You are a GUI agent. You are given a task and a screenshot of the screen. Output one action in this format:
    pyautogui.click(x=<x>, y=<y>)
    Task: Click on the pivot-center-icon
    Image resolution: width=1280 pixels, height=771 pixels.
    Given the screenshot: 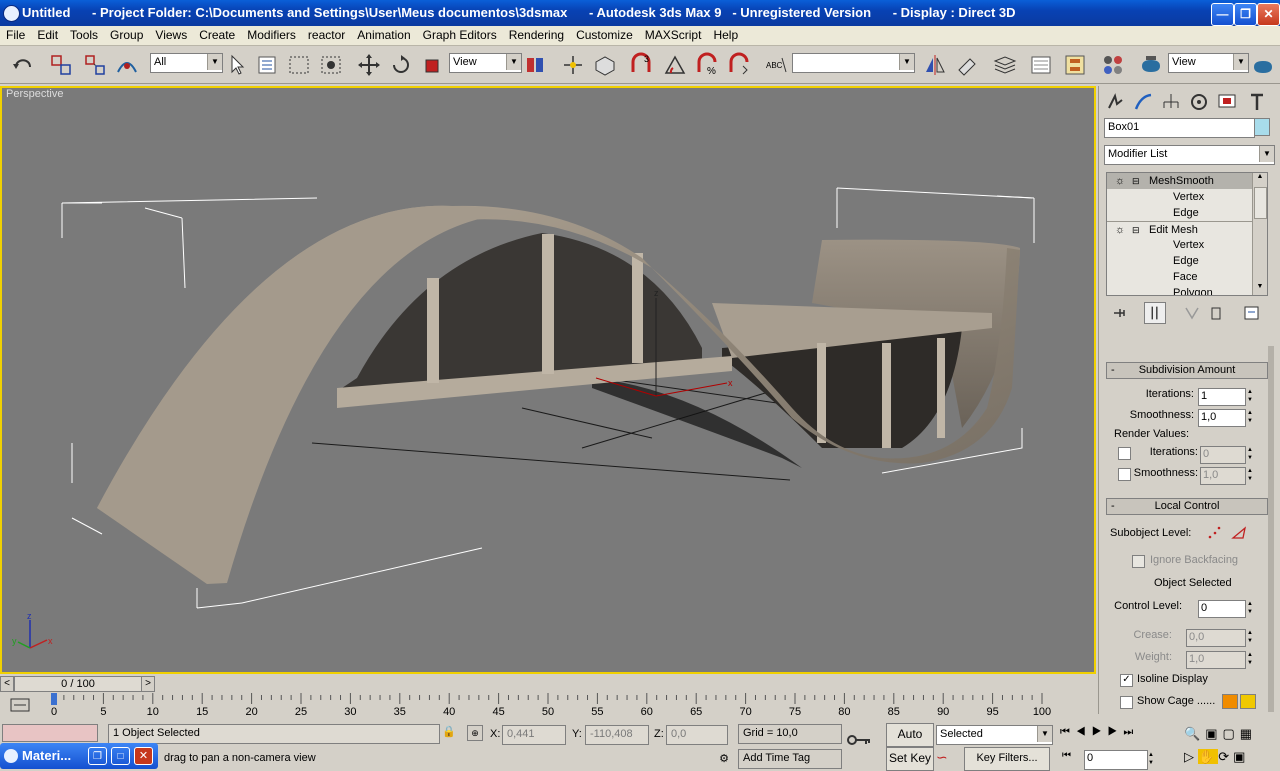 What is the action you would take?
    pyautogui.click(x=535, y=65)
    